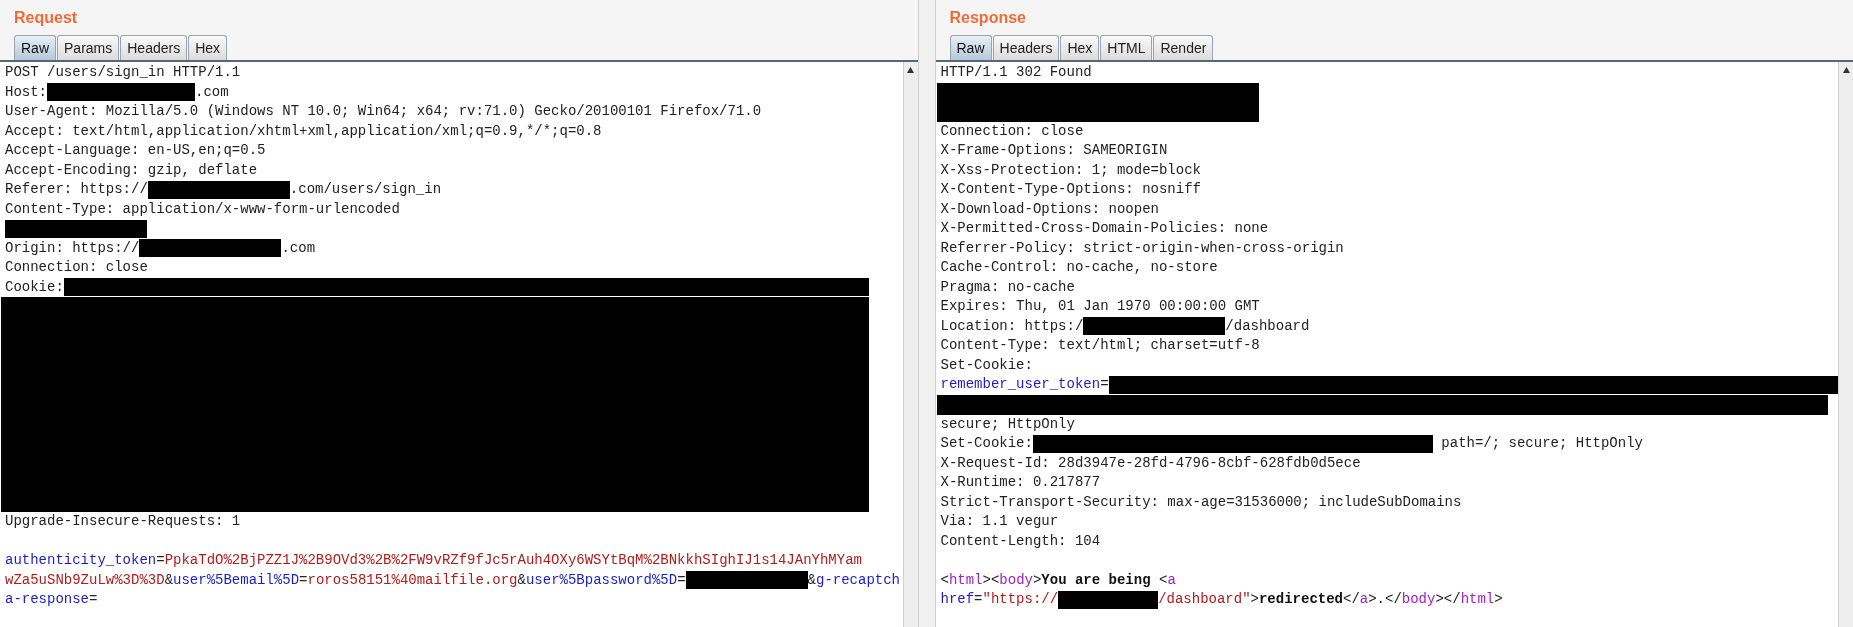 The image size is (1853, 627). Describe the element at coordinates (1096, 580) in the screenshot. I see `bold-text: You are being` at that location.